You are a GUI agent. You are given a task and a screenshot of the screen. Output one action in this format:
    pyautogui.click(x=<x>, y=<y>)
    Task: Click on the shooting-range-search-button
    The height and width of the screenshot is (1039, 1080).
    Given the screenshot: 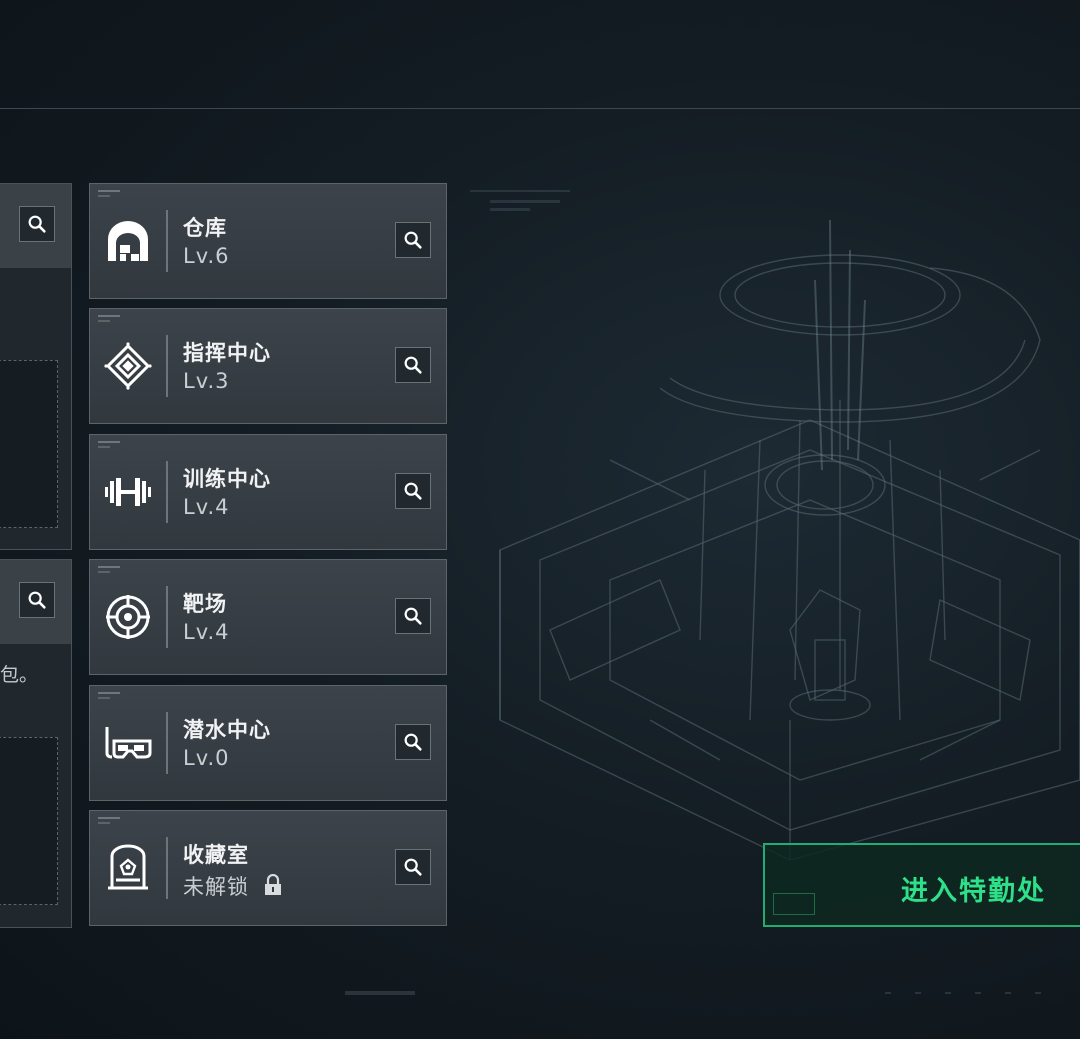 What is the action you would take?
    pyautogui.click(x=413, y=616)
    